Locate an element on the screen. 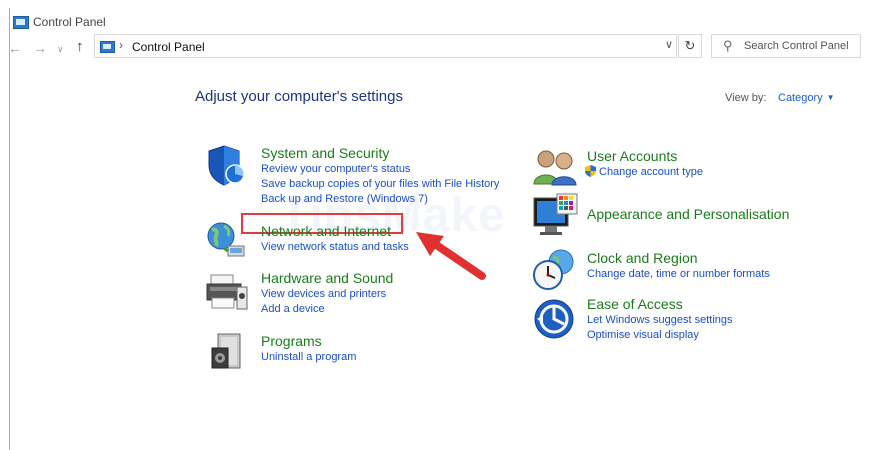 This screenshot has height=450, width=870. category-title-appearance-and-personalisation: Appearance and Personalisation is located at coordinates (688, 214).